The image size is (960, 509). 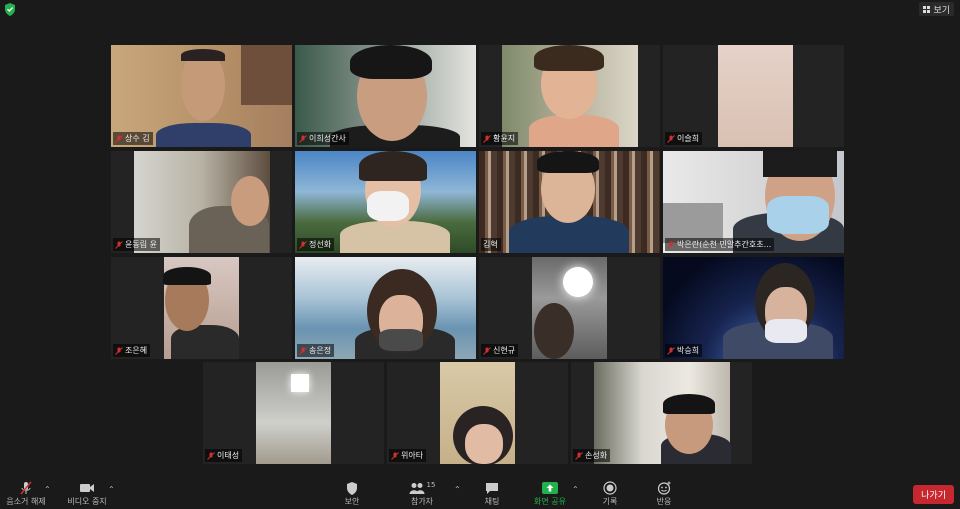 I want to click on participant-tile: 정선화, so click(x=385, y=202).